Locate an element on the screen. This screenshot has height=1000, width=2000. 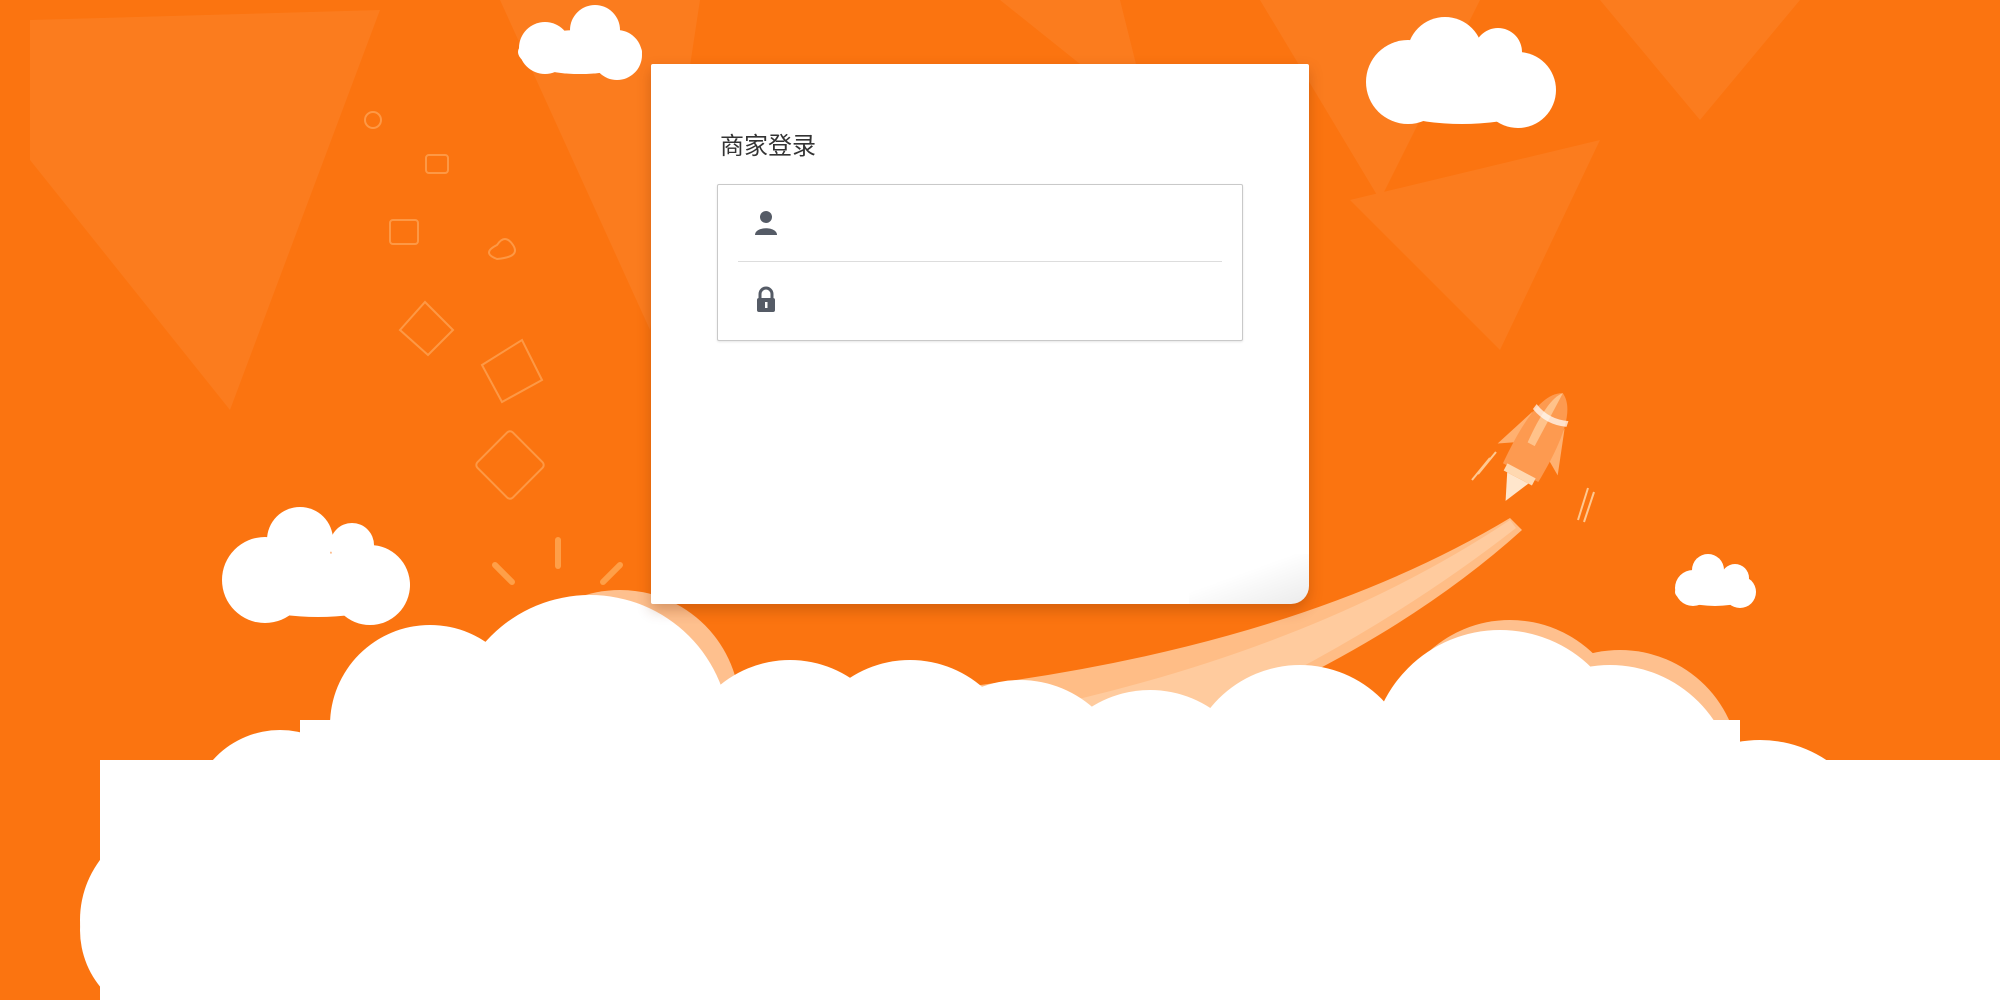
map-pin-doodle-icon is located at coordinates (512, 371).